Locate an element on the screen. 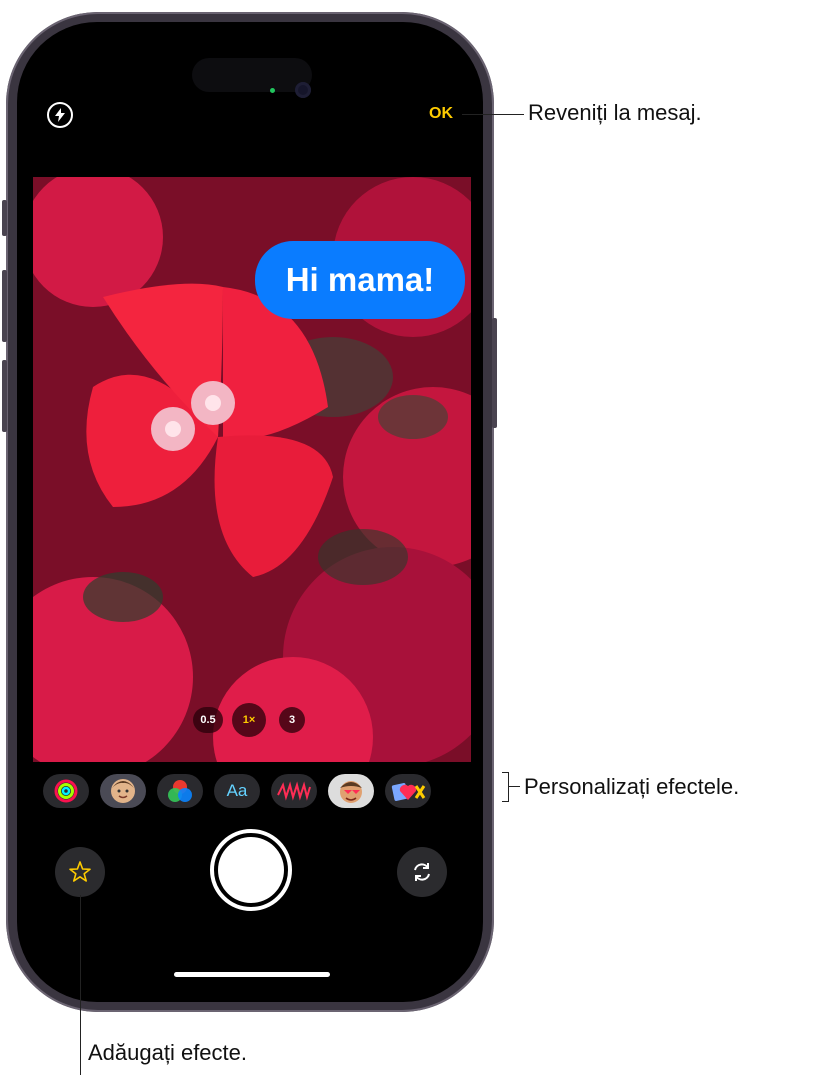  effects-strip: Aa is located at coordinates (253, 792).